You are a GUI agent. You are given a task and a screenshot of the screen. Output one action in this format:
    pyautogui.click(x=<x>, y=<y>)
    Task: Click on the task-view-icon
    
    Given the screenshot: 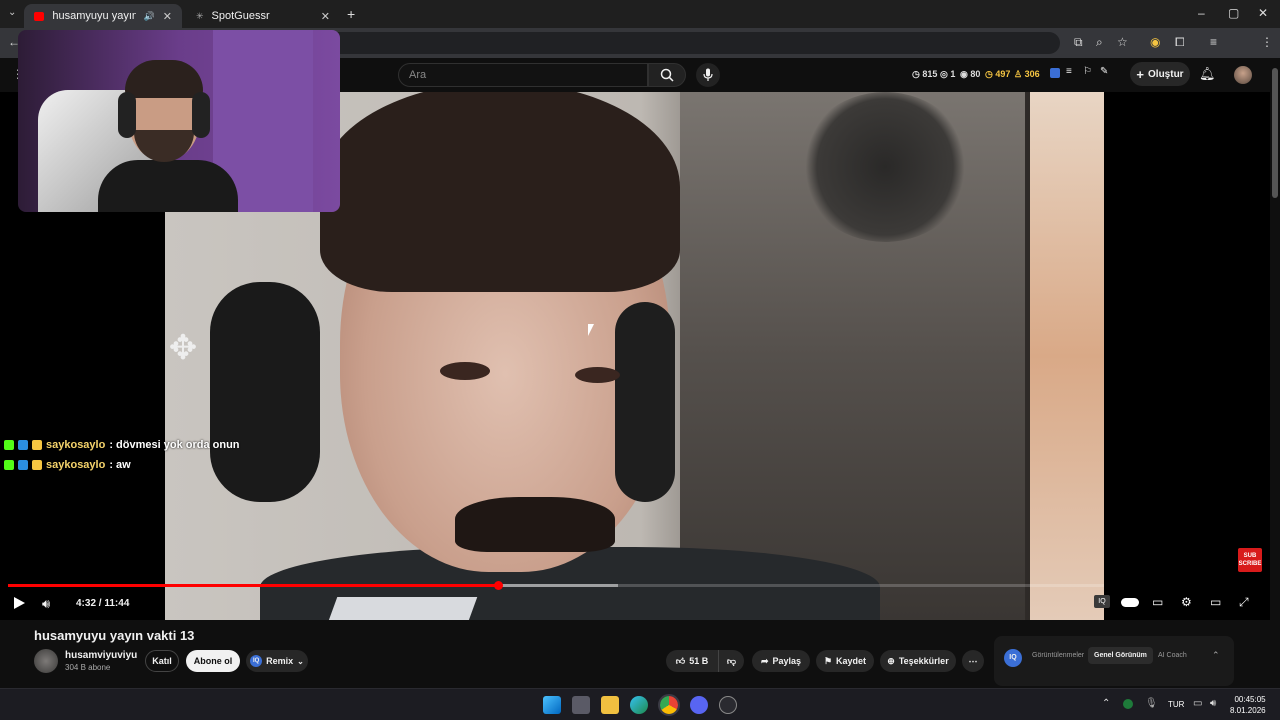 What is the action you would take?
    pyautogui.click(x=581, y=705)
    